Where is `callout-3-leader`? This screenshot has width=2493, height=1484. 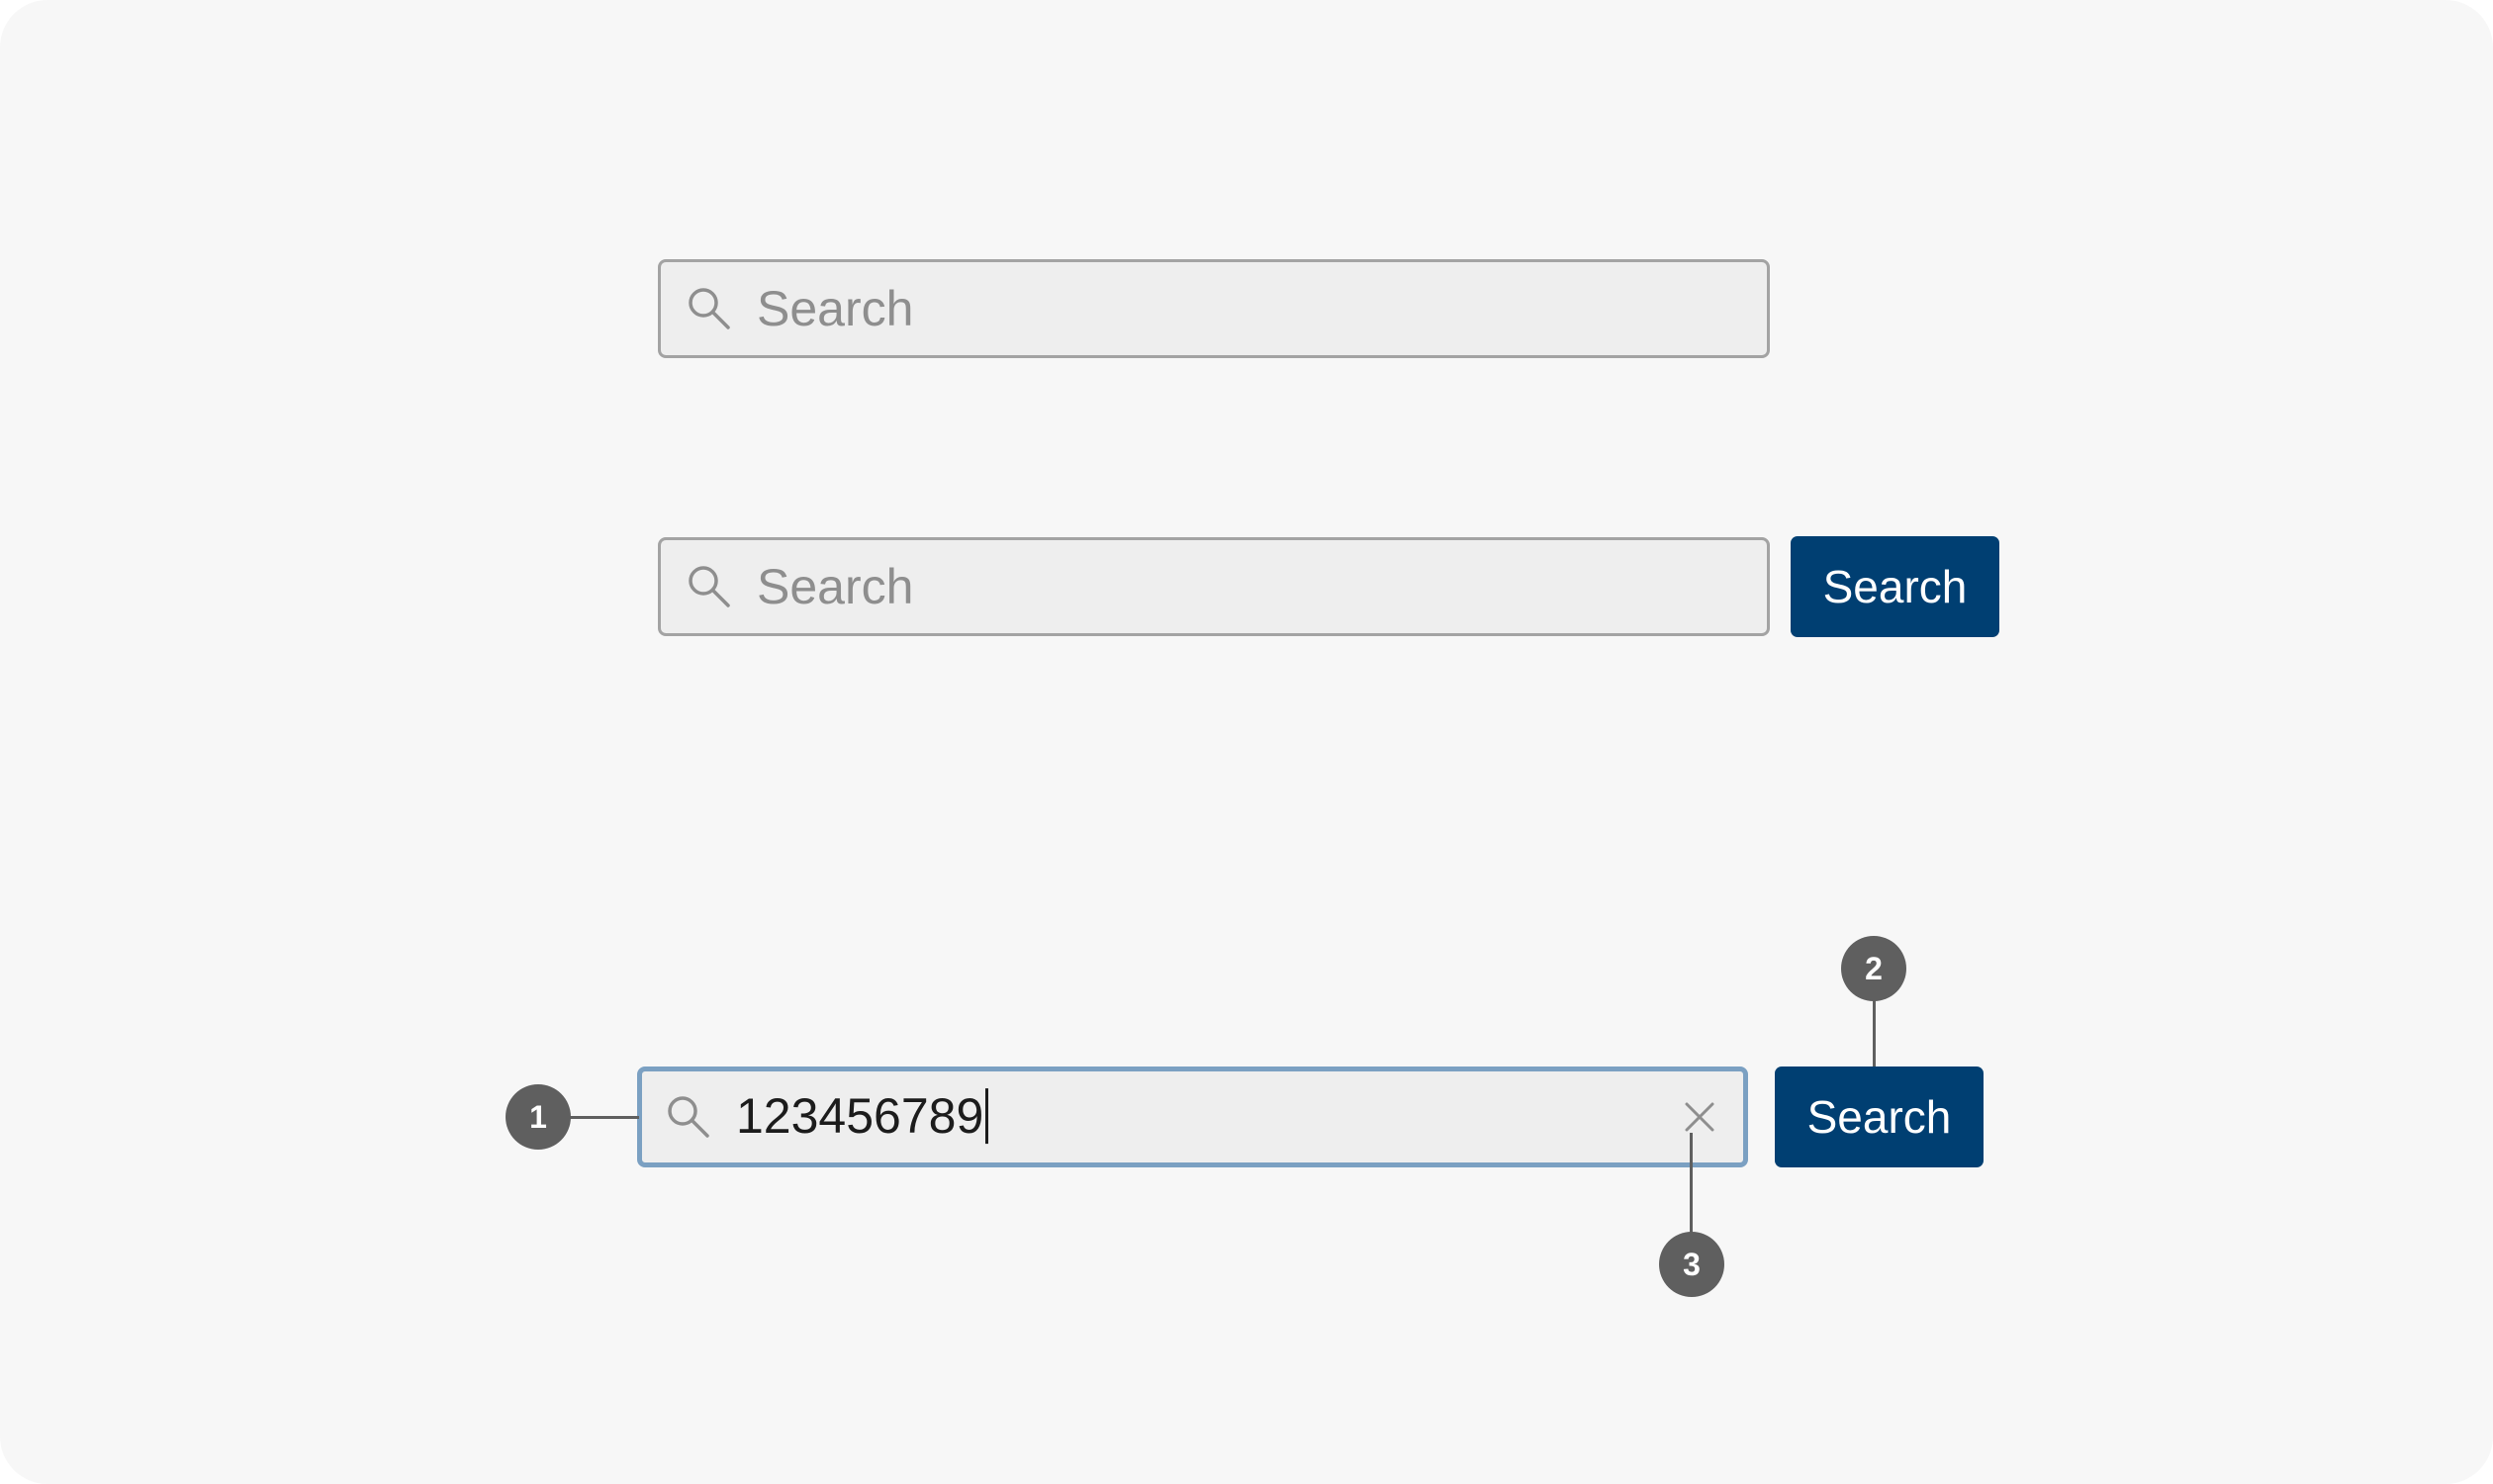 callout-3-leader is located at coordinates (1691, 1184).